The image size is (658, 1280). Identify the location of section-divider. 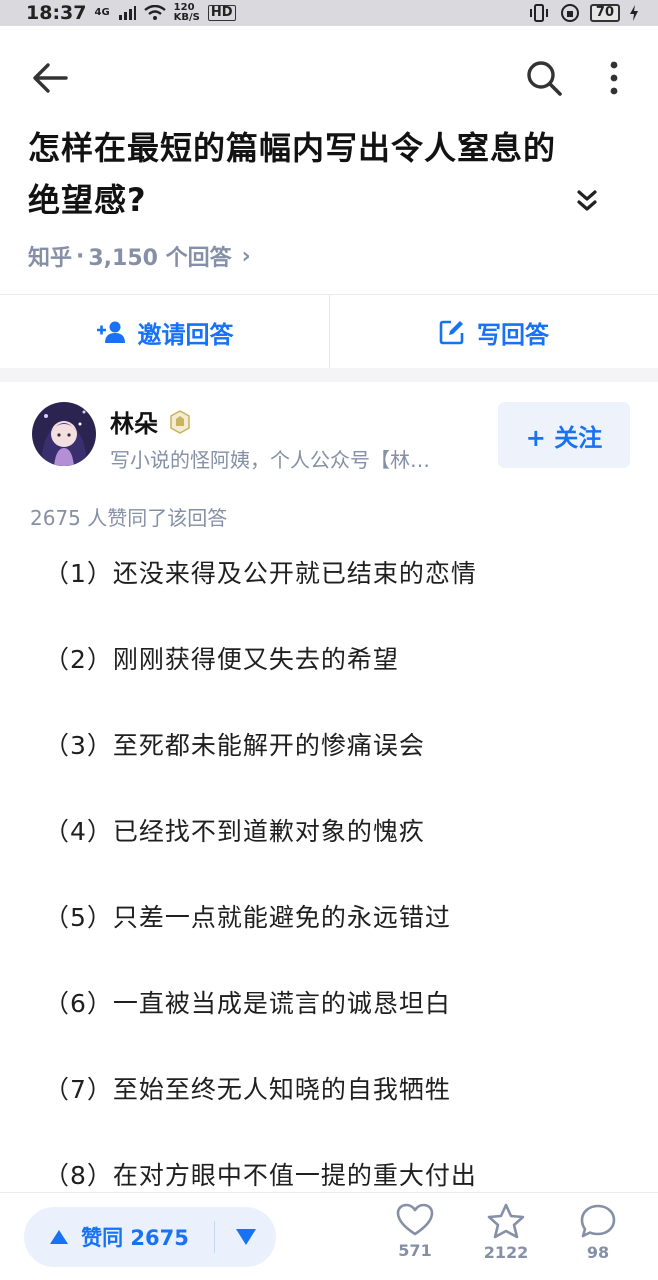
(329, 375).